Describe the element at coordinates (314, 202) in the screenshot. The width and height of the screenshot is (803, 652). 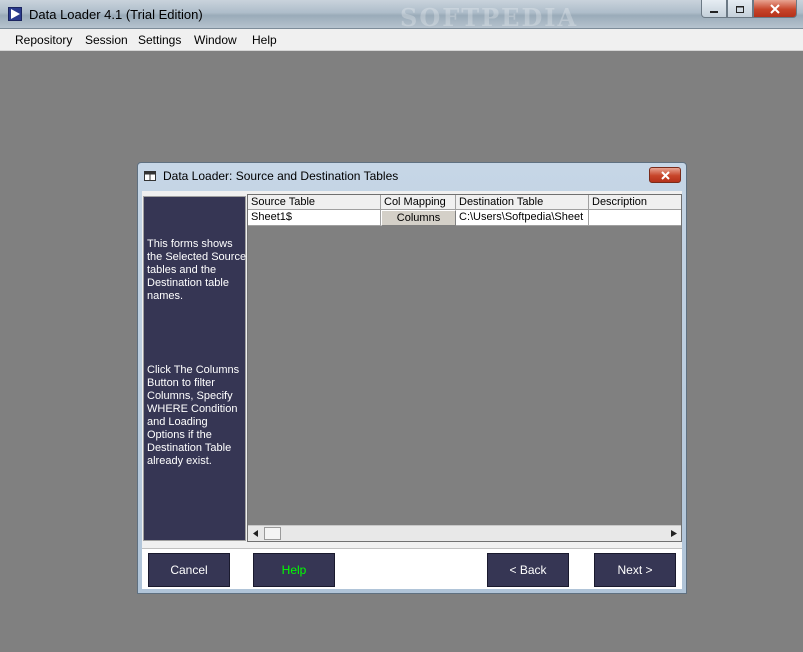
I see `header-source-table: Source Table` at that location.